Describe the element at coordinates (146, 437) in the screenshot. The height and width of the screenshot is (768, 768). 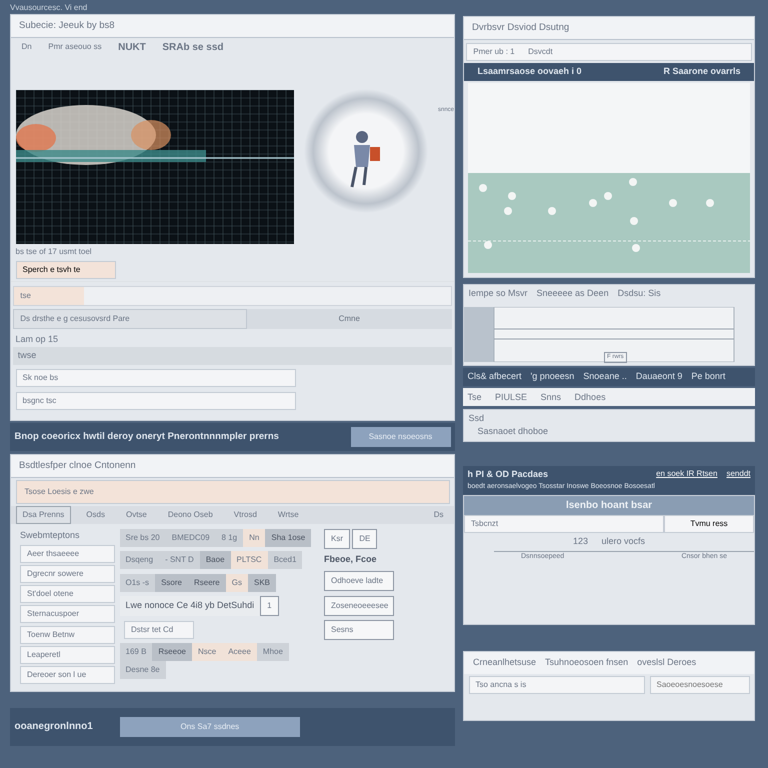
I see `action-text: Bnop coeoricx hwtil deroy oneryt Pnerontnnnmpler prerns` at that location.